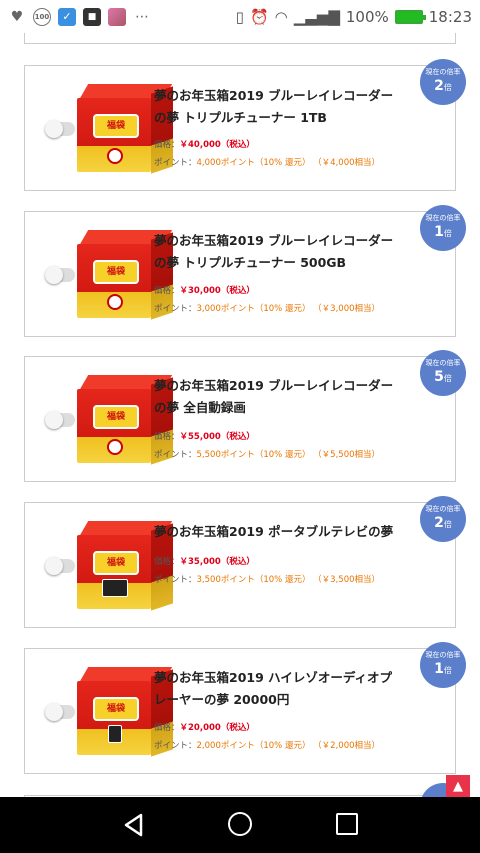 The image size is (480, 853). Describe the element at coordinates (200, 437) in the screenshot. I see `price-value: ￥55,000` at that location.